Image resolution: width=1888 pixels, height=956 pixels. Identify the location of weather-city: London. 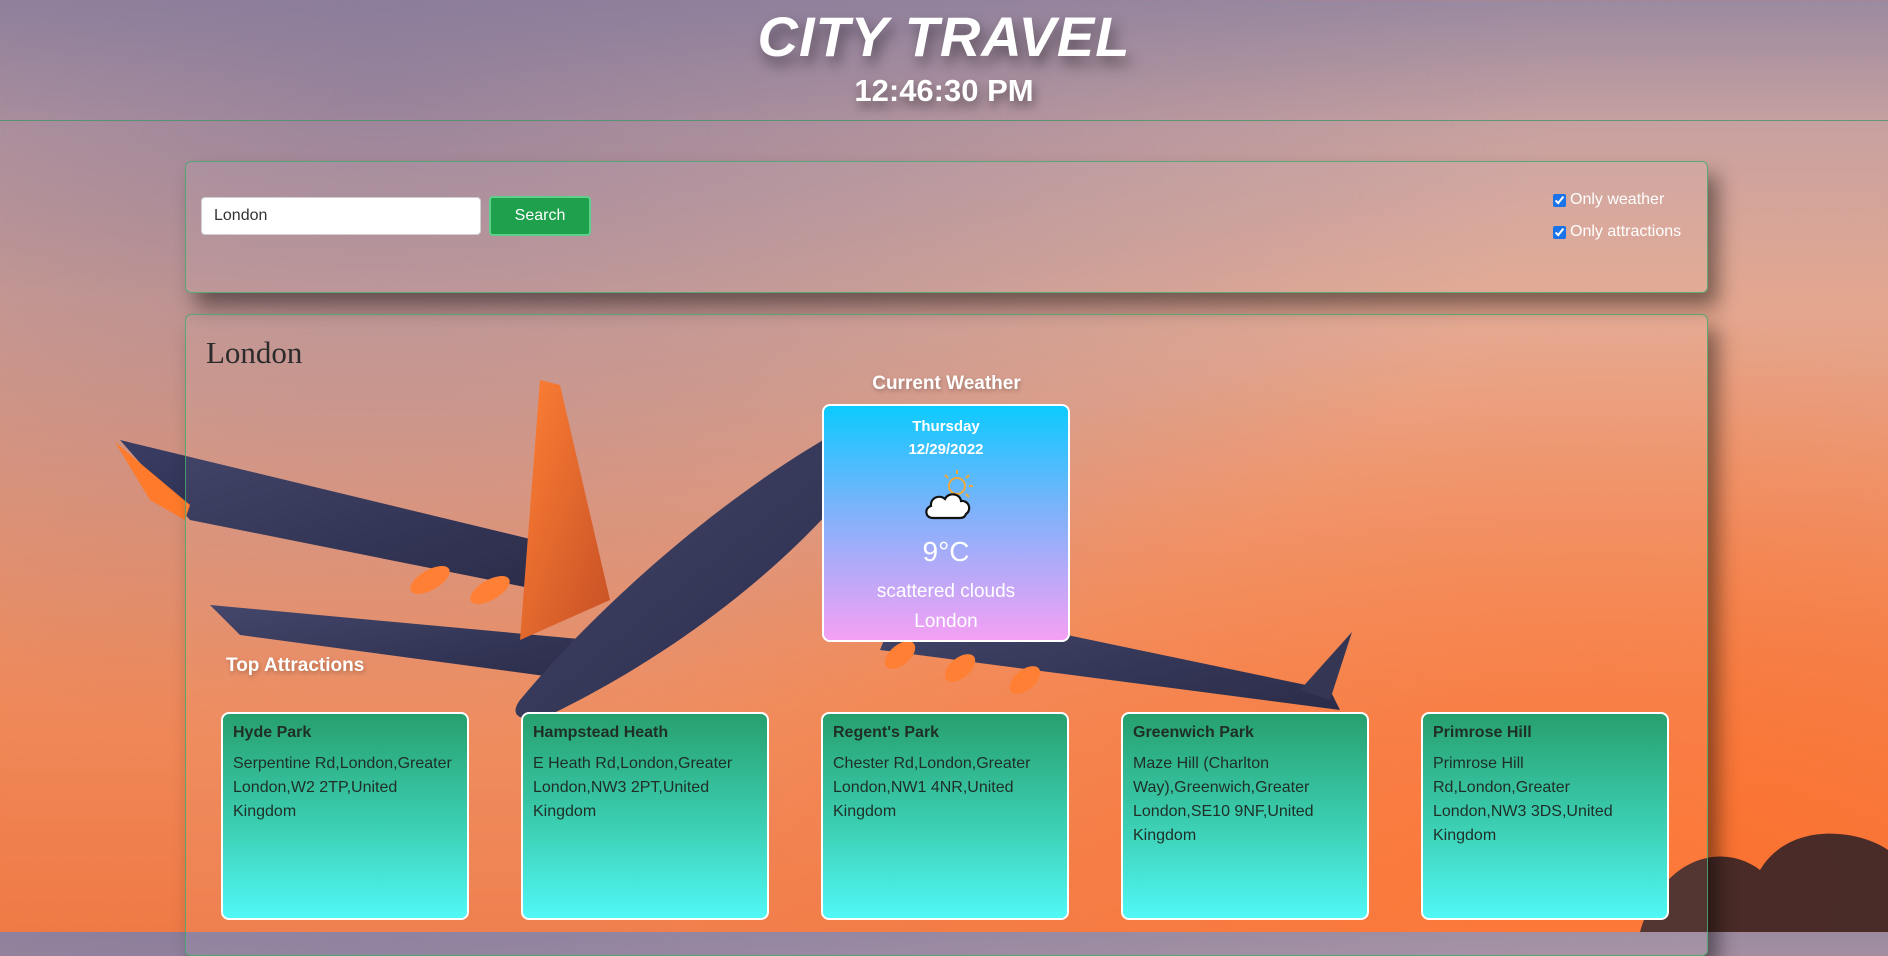
(946, 621).